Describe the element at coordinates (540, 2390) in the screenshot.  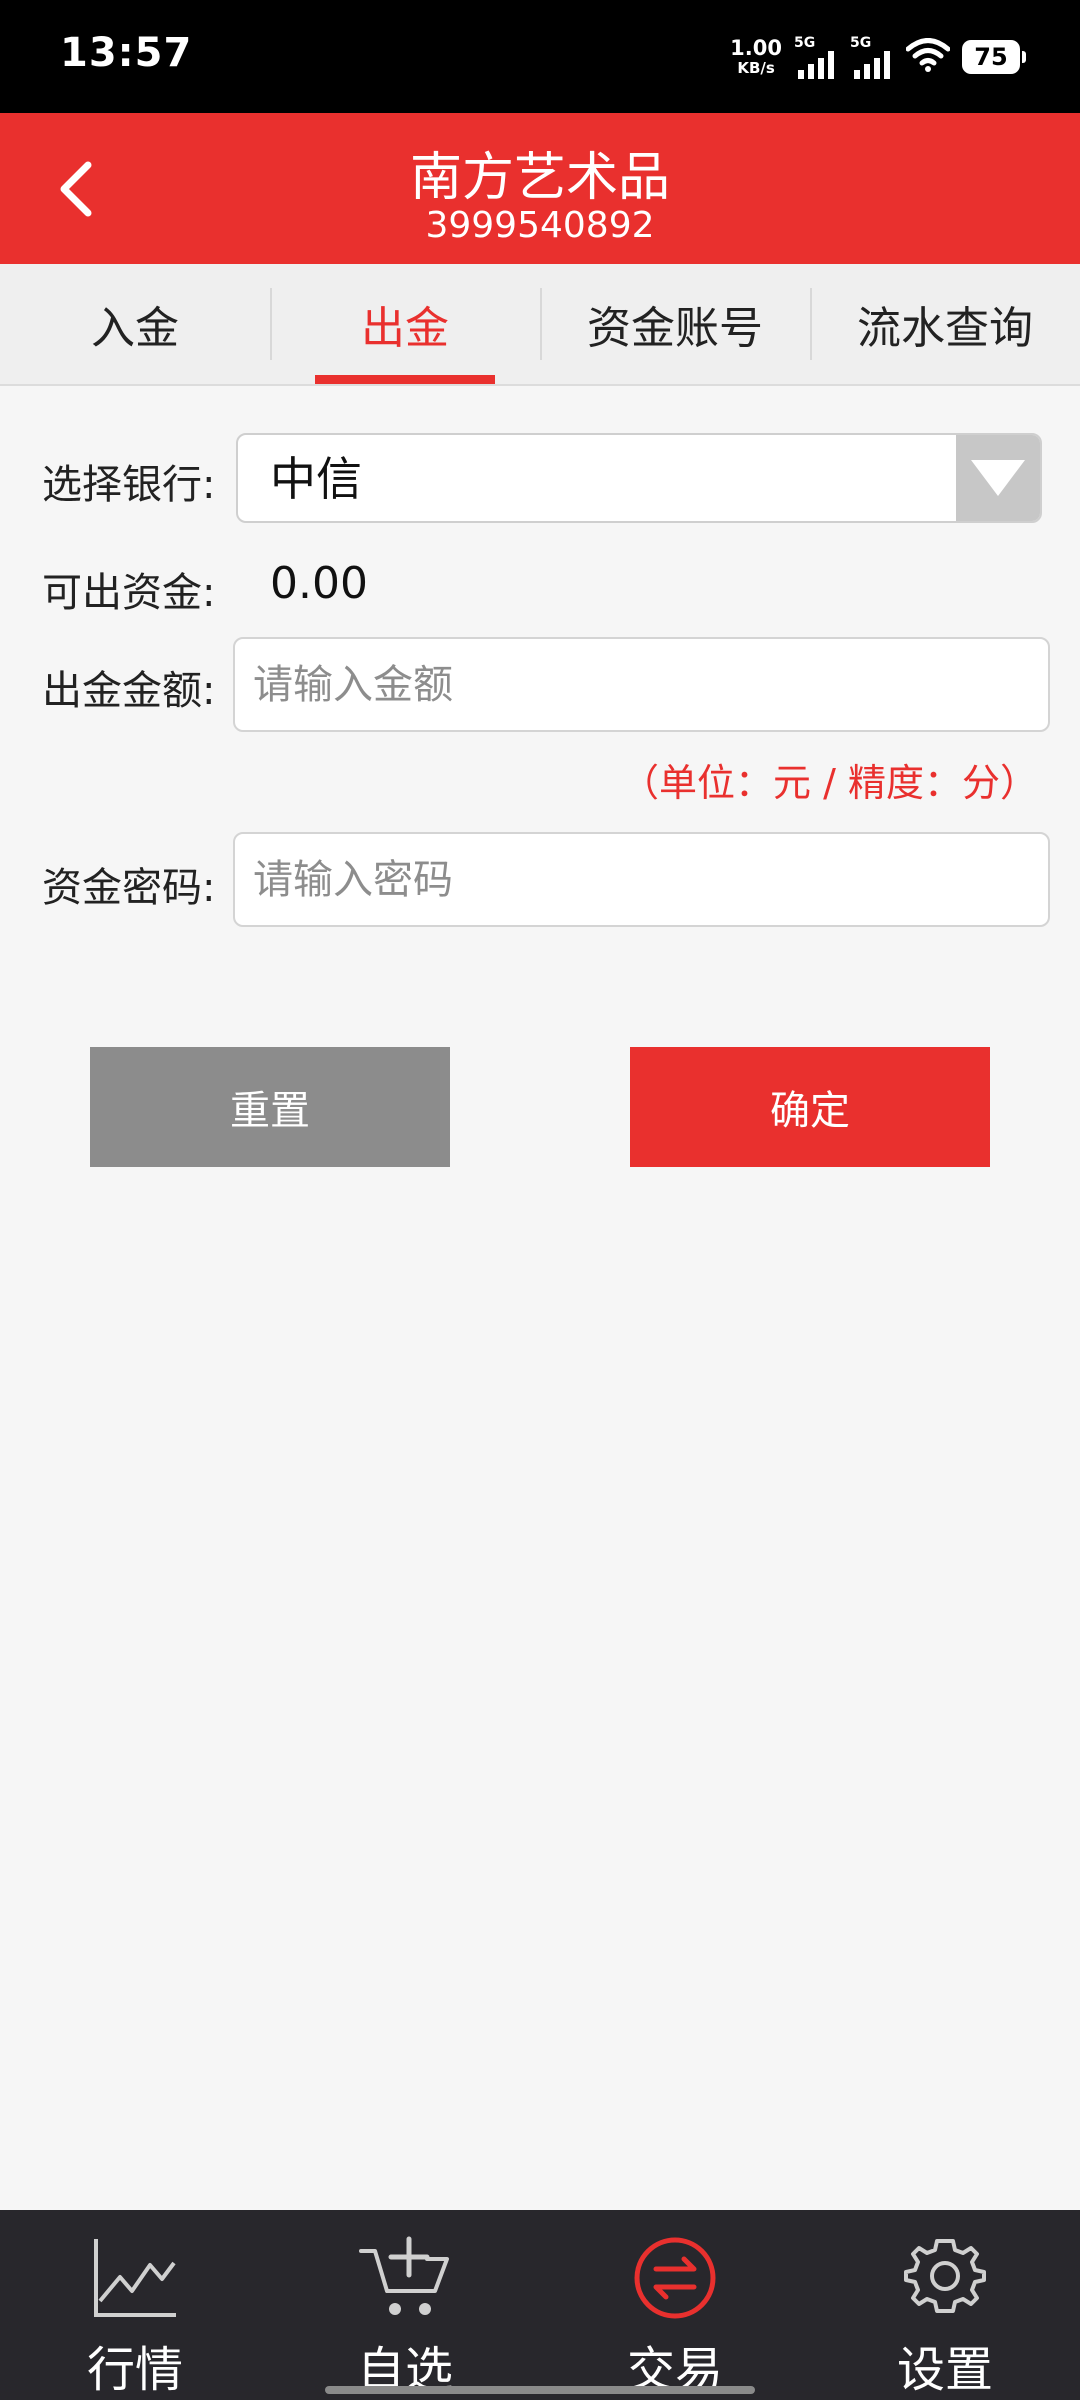
I see `home-indicator` at that location.